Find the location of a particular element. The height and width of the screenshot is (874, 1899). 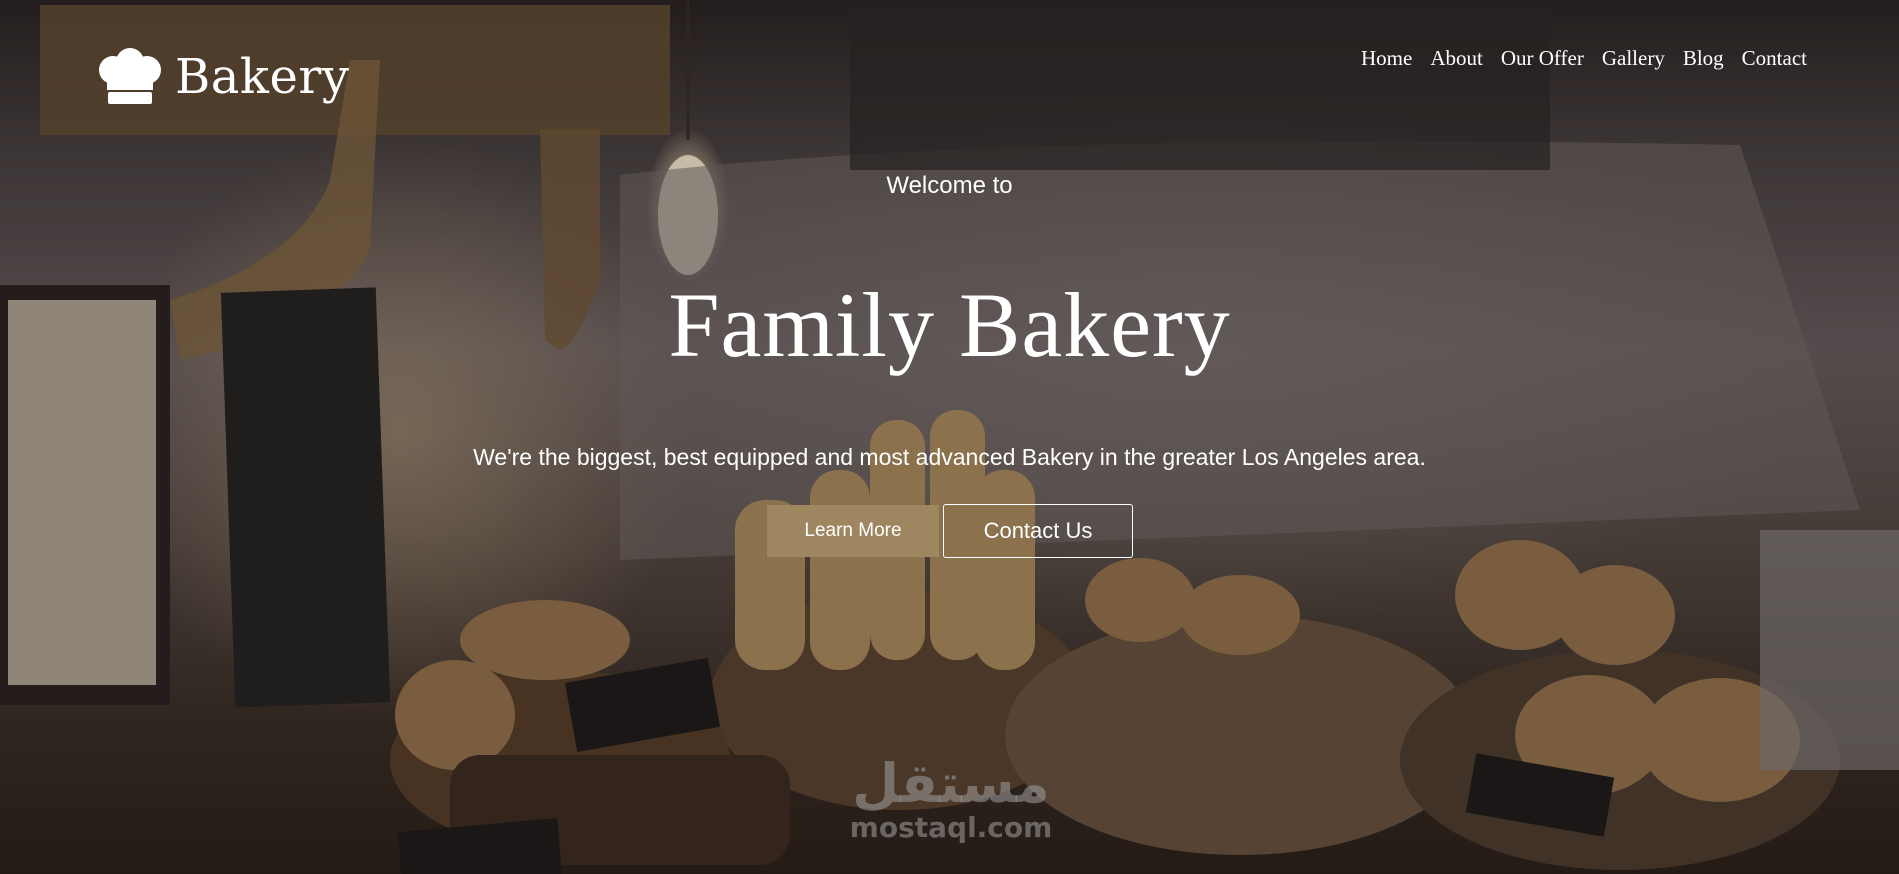

watermark-latin: mostaql.com is located at coordinates (951, 827).